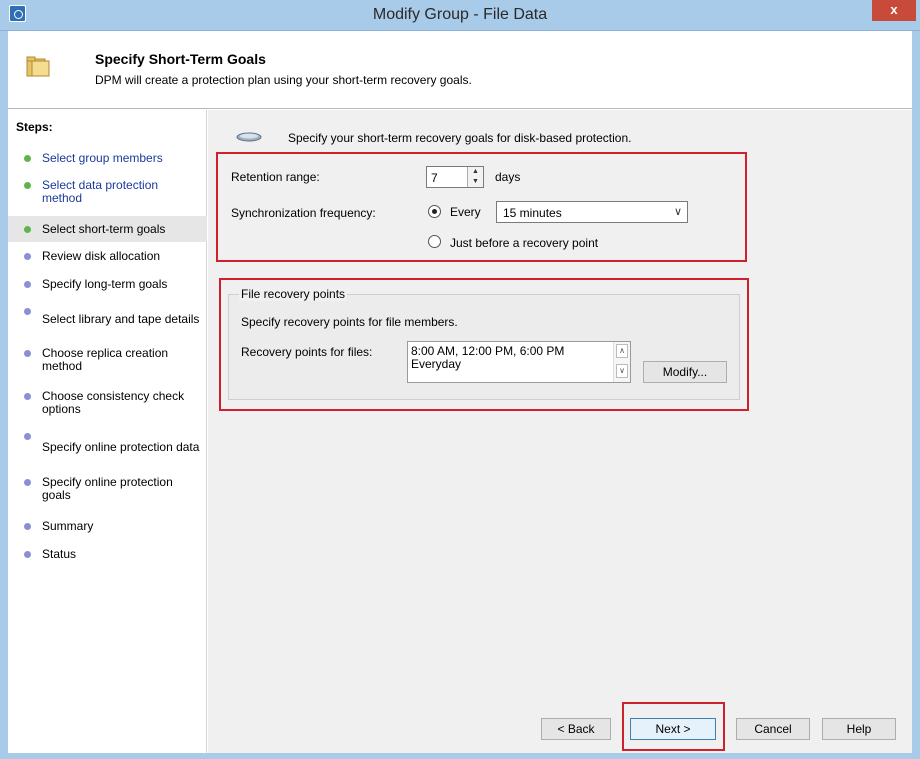 This screenshot has height=759, width=920. I want to click on step-label: Choose consistency check options, so click(113, 402).